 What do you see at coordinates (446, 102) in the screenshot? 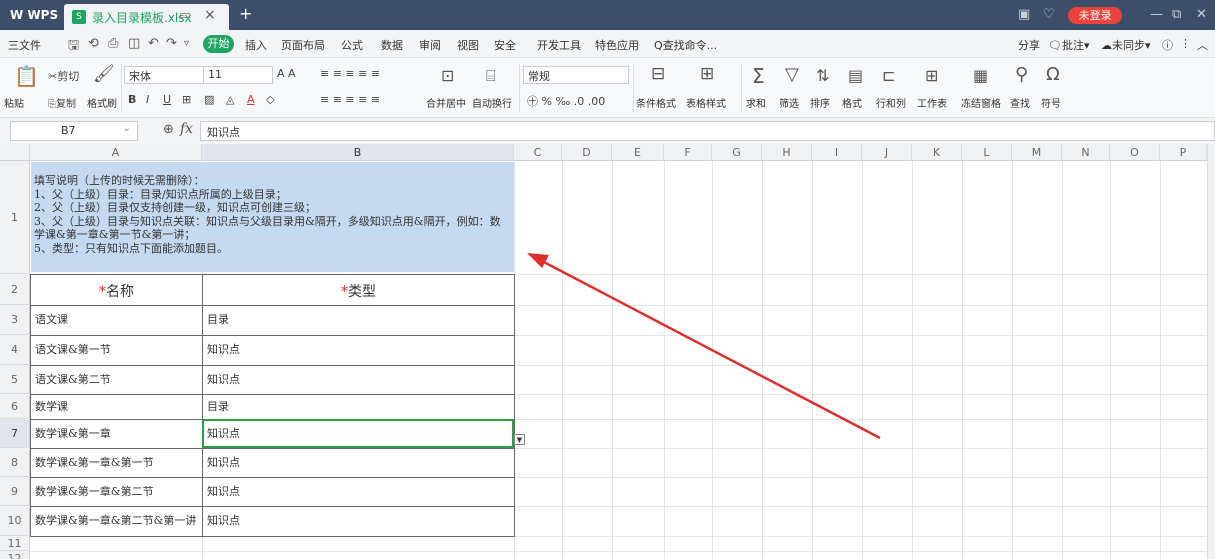
I see `merge-center-button: 合并居中` at bounding box center [446, 102].